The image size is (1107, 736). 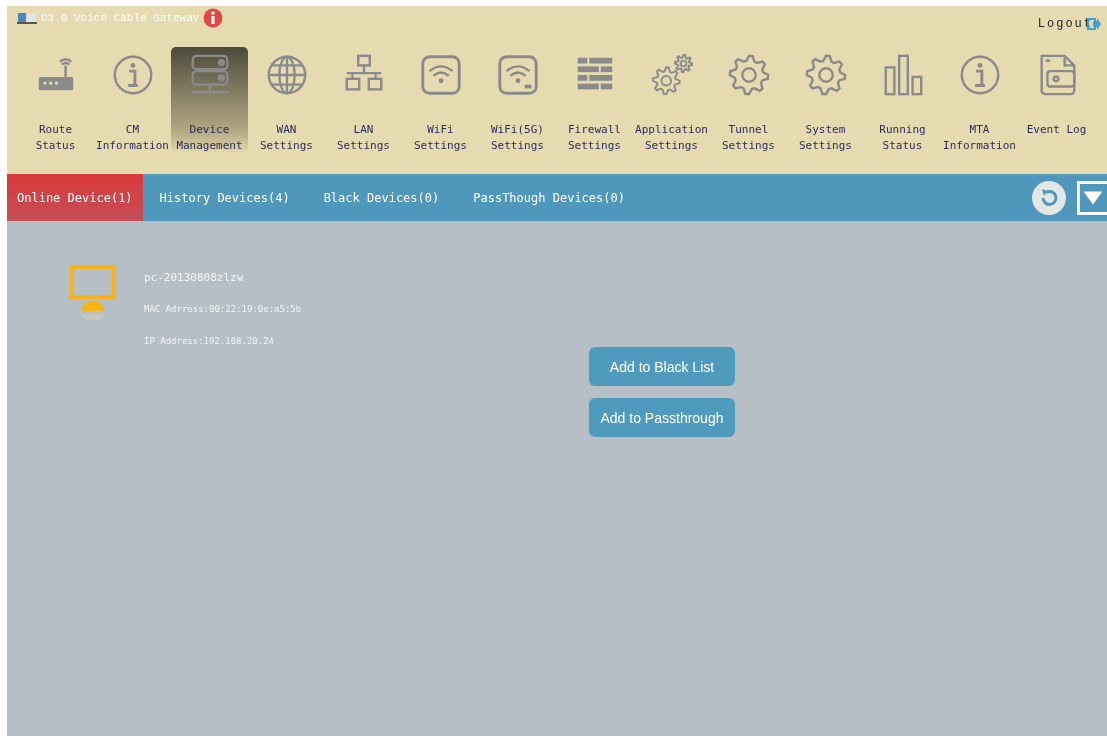 What do you see at coordinates (594, 100) in the screenshot?
I see `nav-item: Firewall Settings` at bounding box center [594, 100].